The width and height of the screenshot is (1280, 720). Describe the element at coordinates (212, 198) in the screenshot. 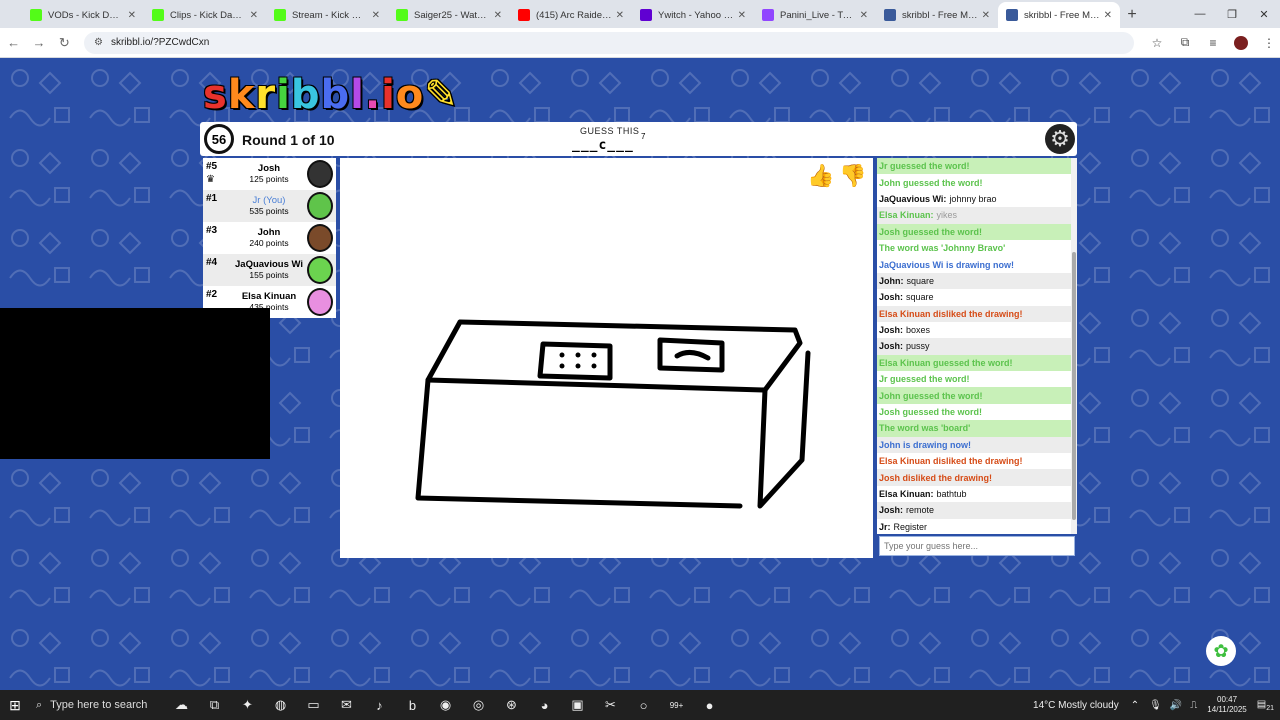

I see `player-rank: #1` at that location.